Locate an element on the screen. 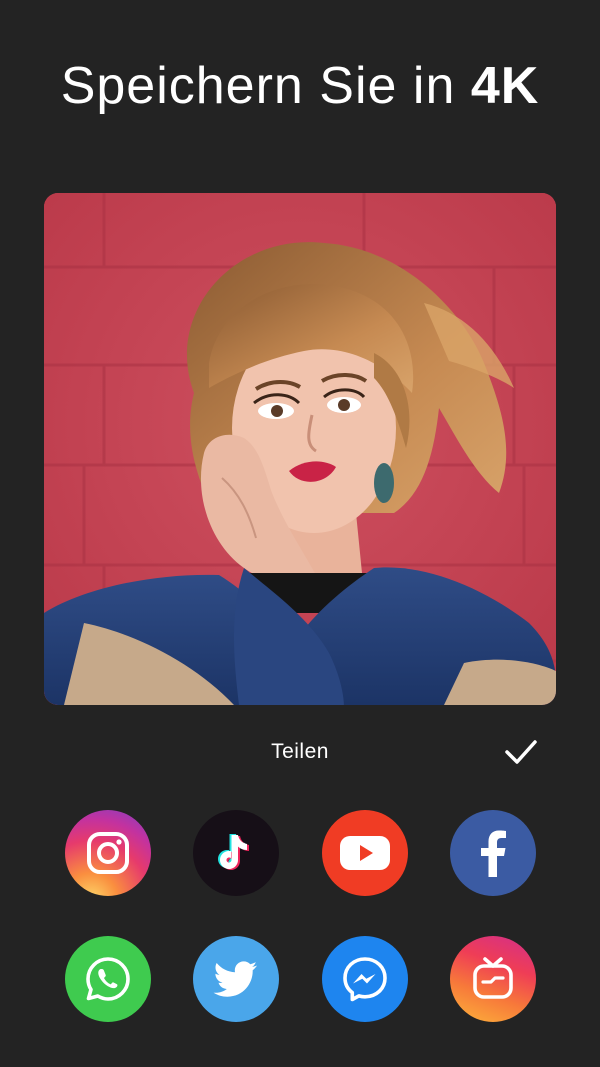 Image resolution: width=600 pixels, height=1067 pixels. instagram-icon is located at coordinates (108, 853).